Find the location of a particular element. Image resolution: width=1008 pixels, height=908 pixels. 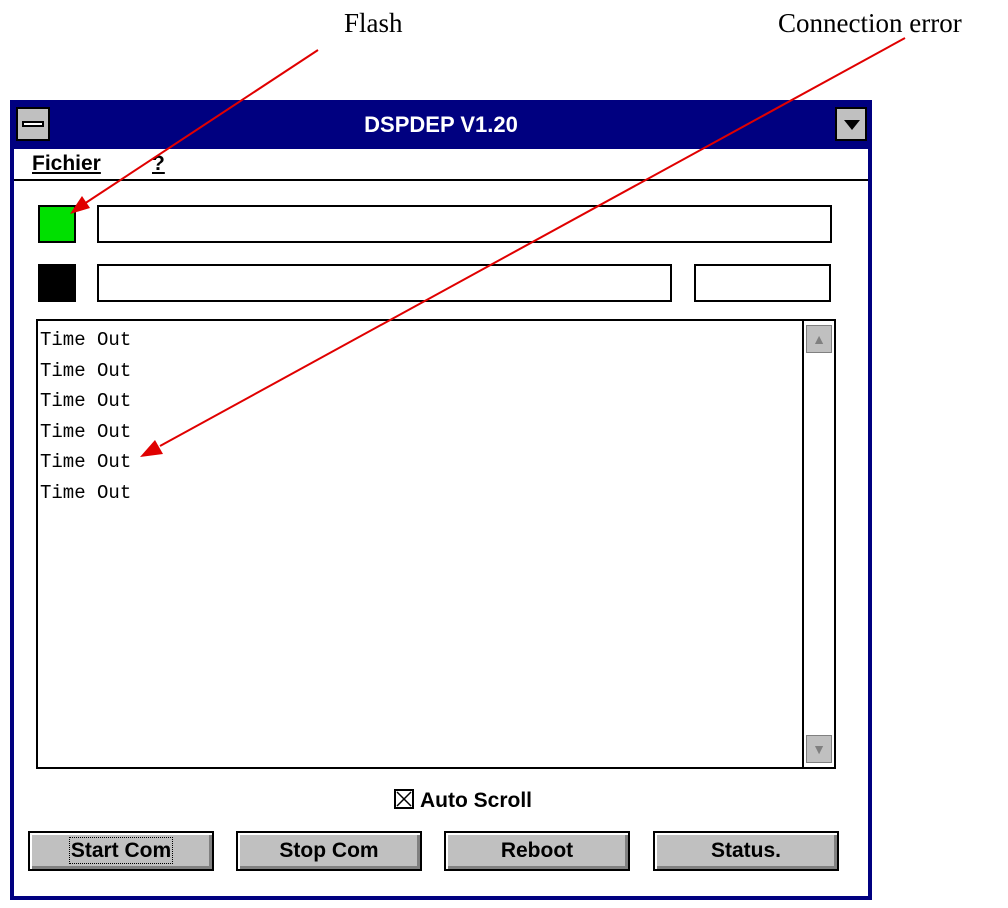

connection-error-arrowhead is located at coordinates (151, 448).